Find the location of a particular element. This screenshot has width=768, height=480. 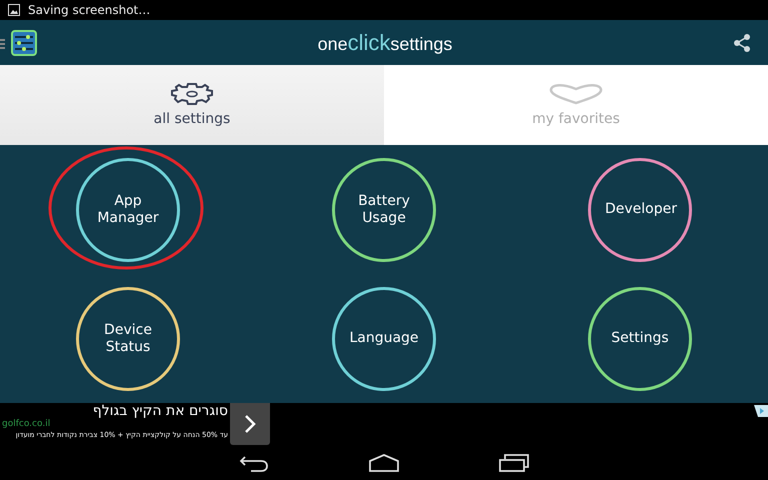

recent-apps-icon is located at coordinates (514, 463).